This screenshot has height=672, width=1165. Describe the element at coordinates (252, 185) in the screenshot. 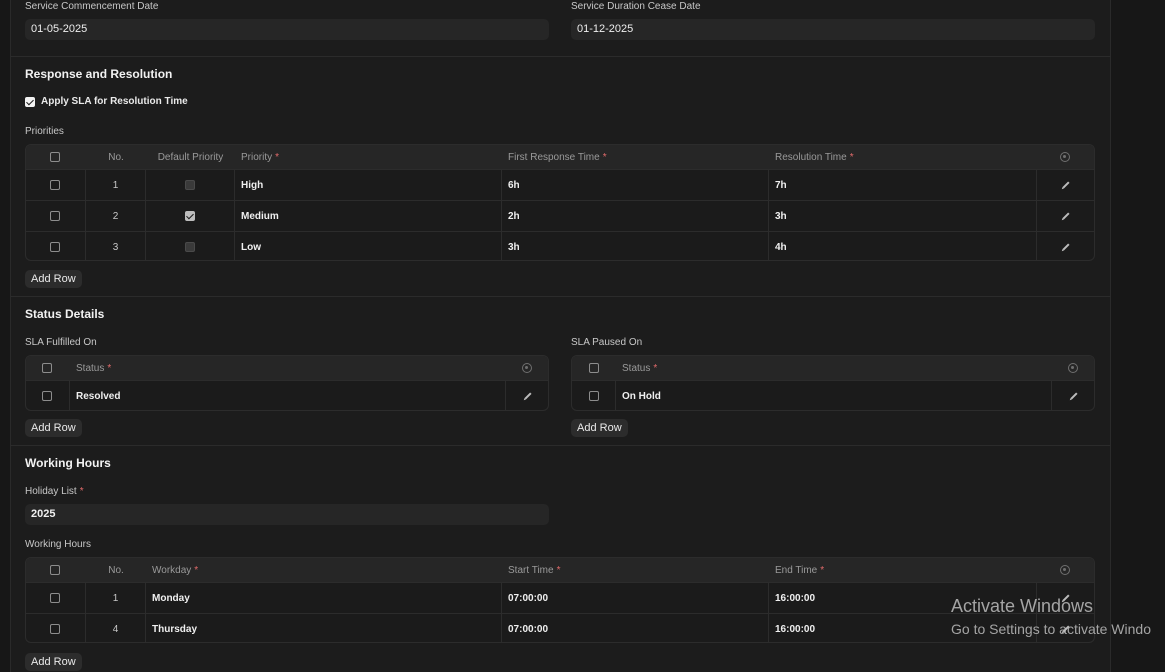

I see `priority-value: High` at that location.